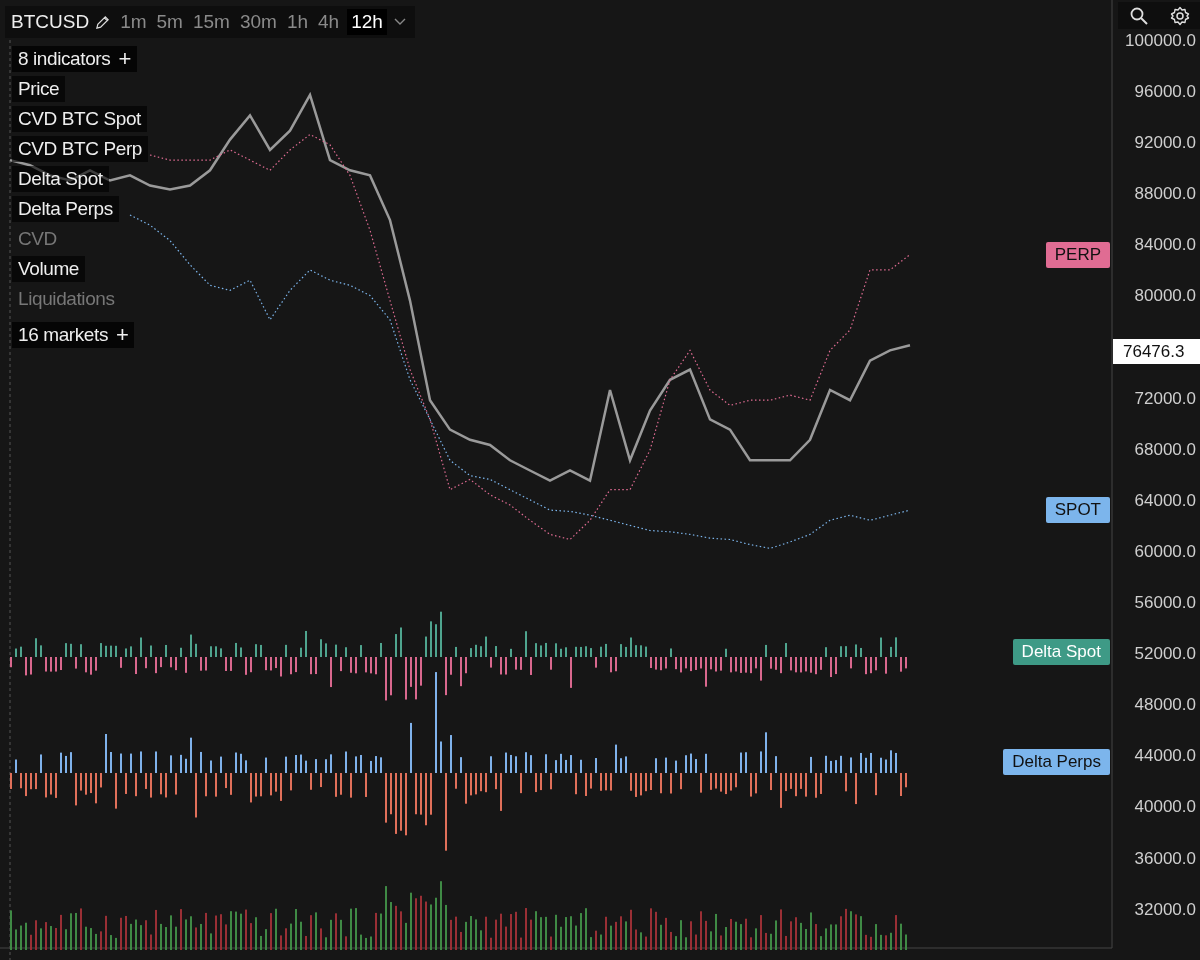  I want to click on axis-tick-label: 92000.0, so click(1165, 143).